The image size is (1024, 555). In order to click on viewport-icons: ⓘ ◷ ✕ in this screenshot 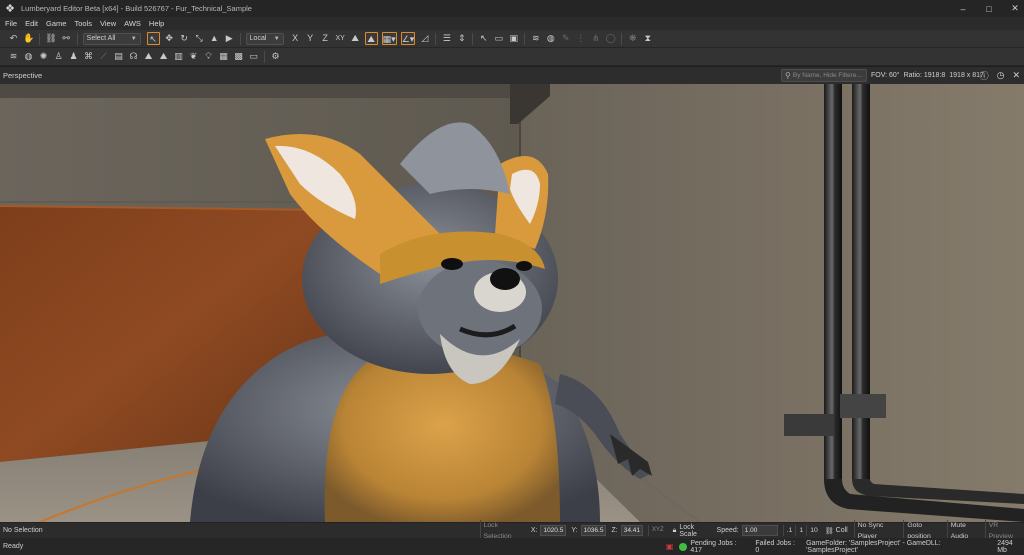, I will do `click(1000, 75)`.